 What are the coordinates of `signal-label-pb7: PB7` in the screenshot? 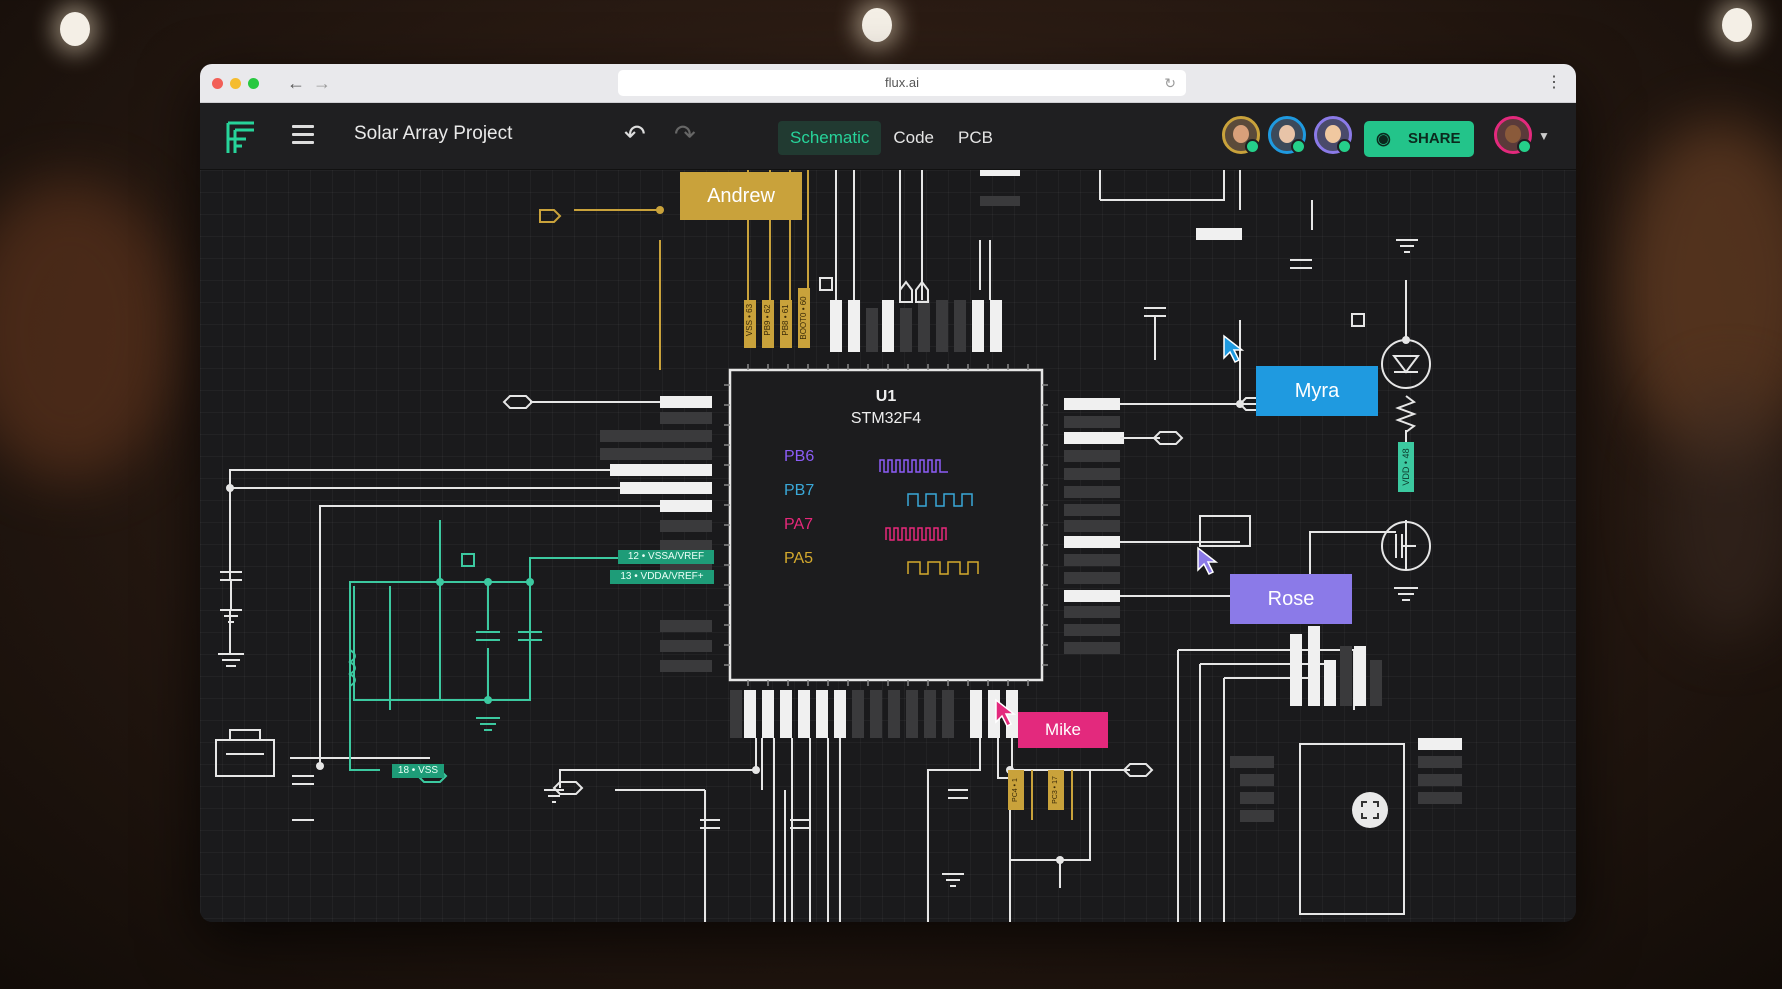 It's located at (799, 490).